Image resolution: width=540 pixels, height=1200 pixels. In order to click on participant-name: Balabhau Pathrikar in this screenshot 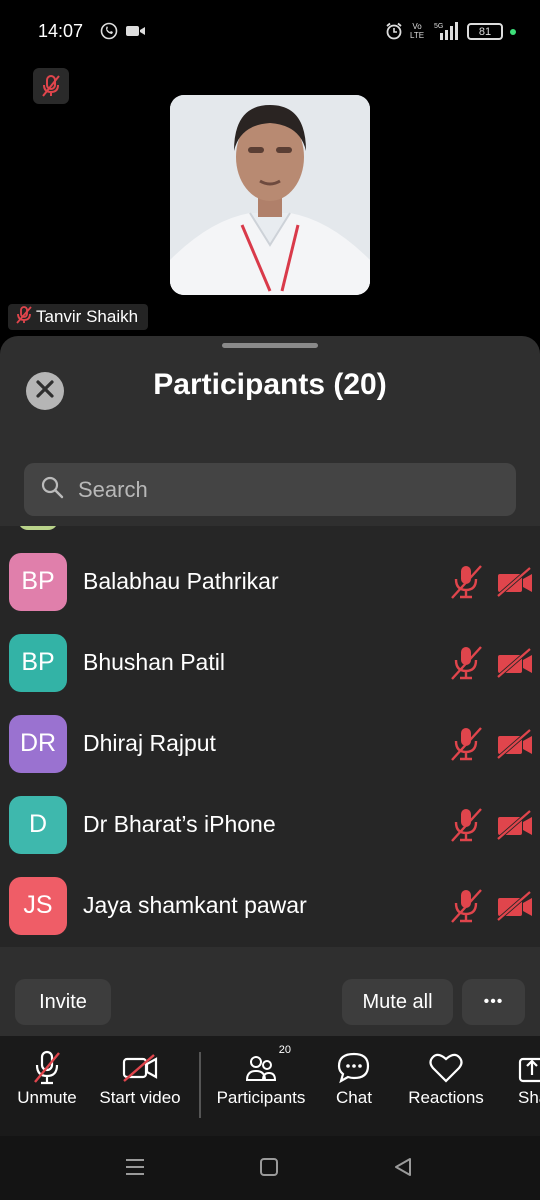, I will do `click(181, 581)`.